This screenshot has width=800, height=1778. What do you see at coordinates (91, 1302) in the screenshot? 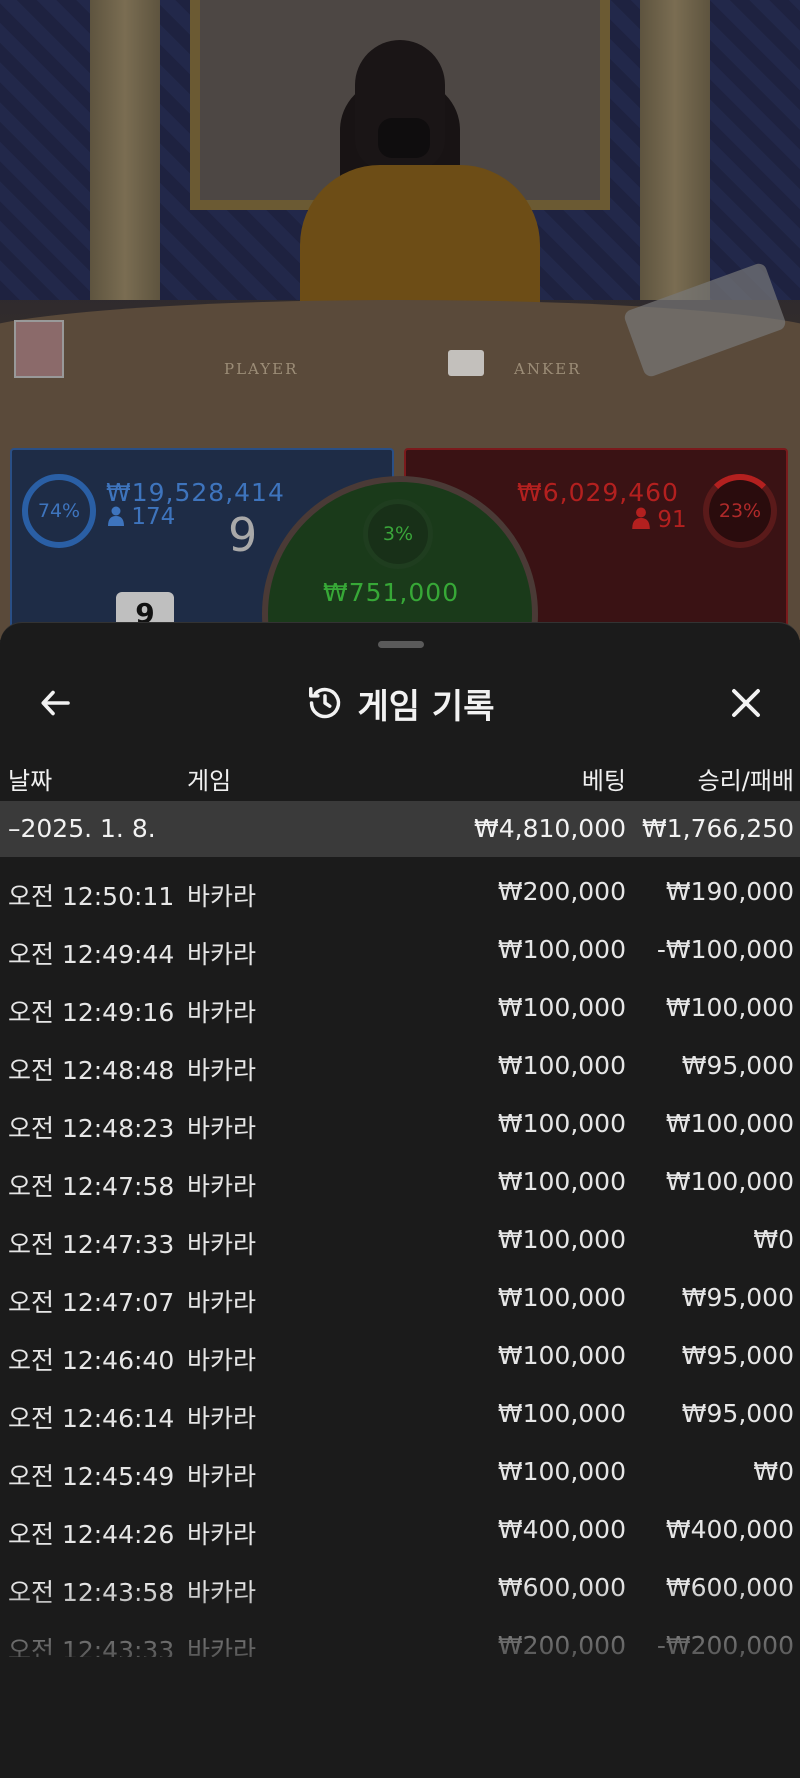
I see `row-time: 오전 12:47:07` at bounding box center [91, 1302].